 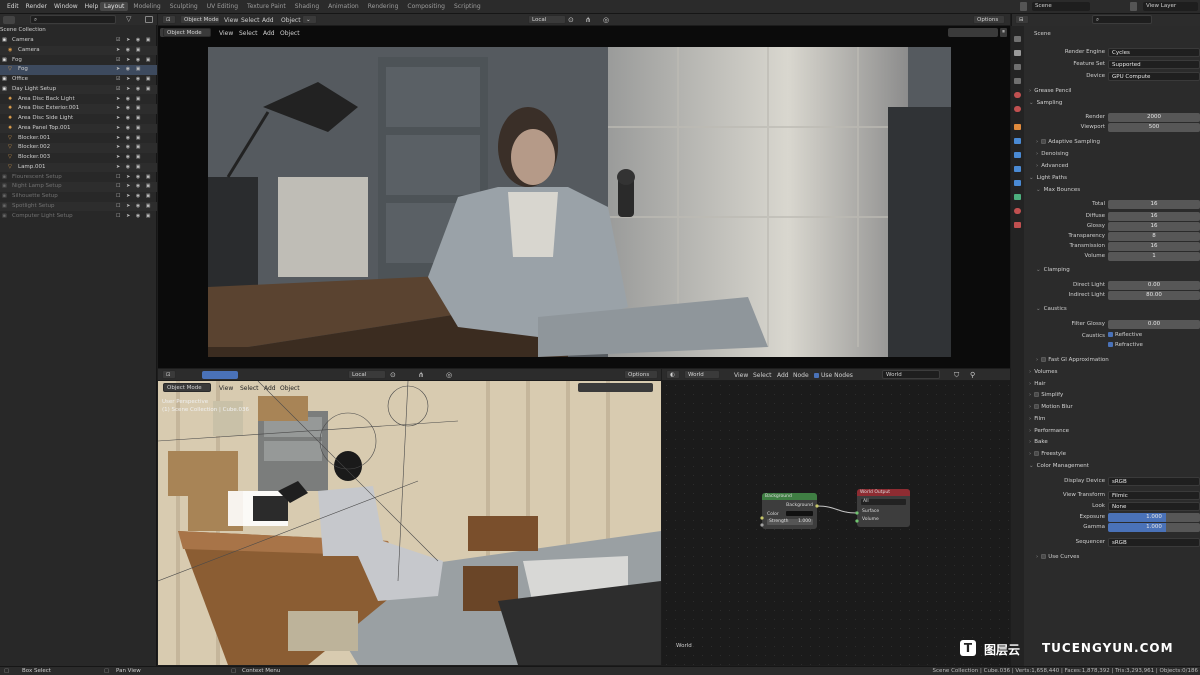 I want to click on menu-edit: Edit, so click(x=13, y=6).